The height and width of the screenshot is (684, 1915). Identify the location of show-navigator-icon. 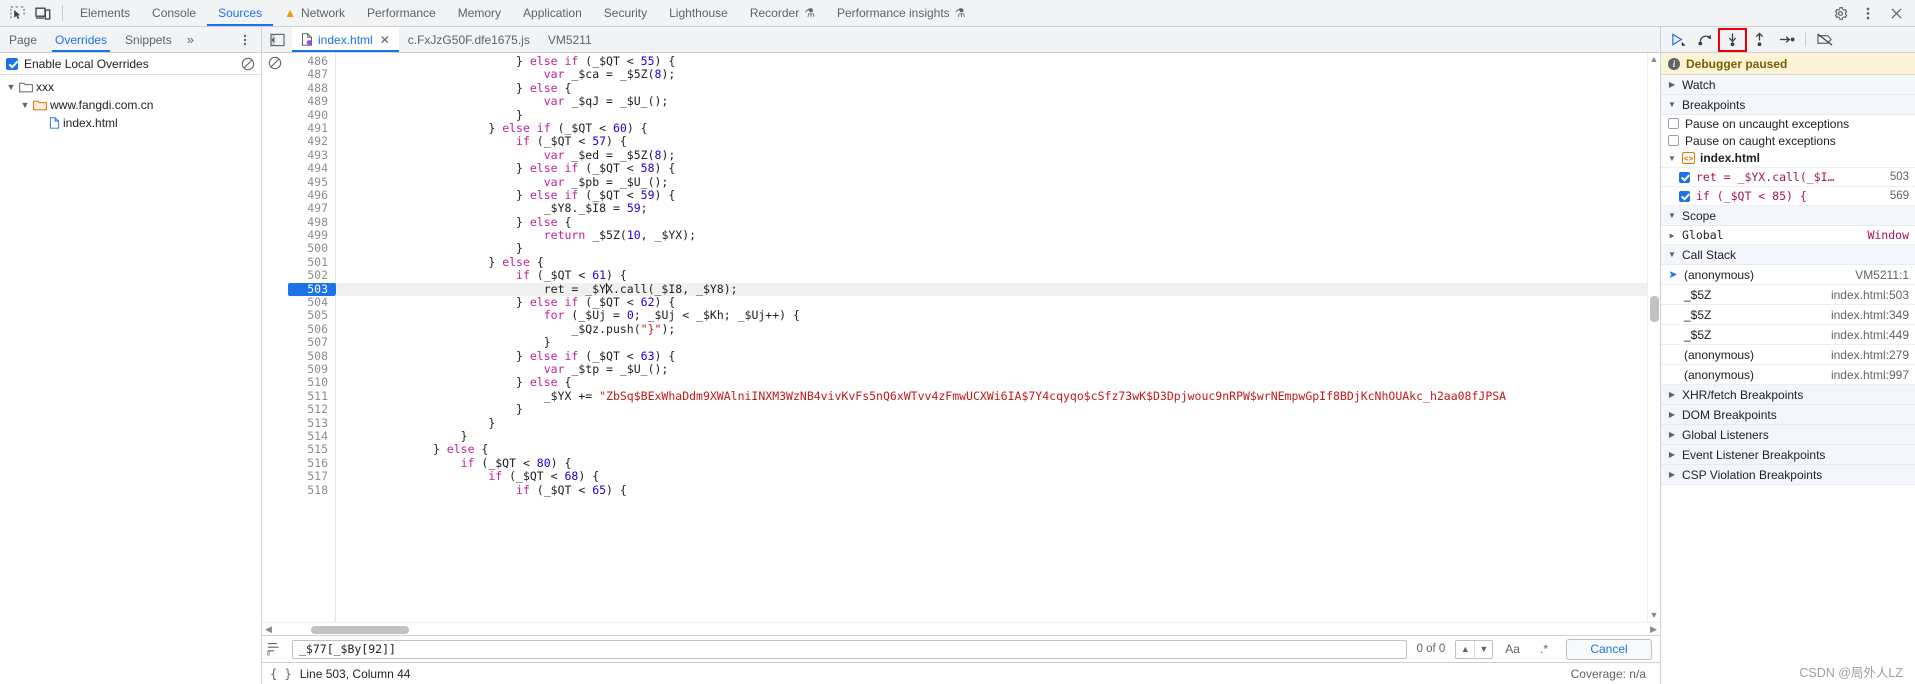
(277, 39).